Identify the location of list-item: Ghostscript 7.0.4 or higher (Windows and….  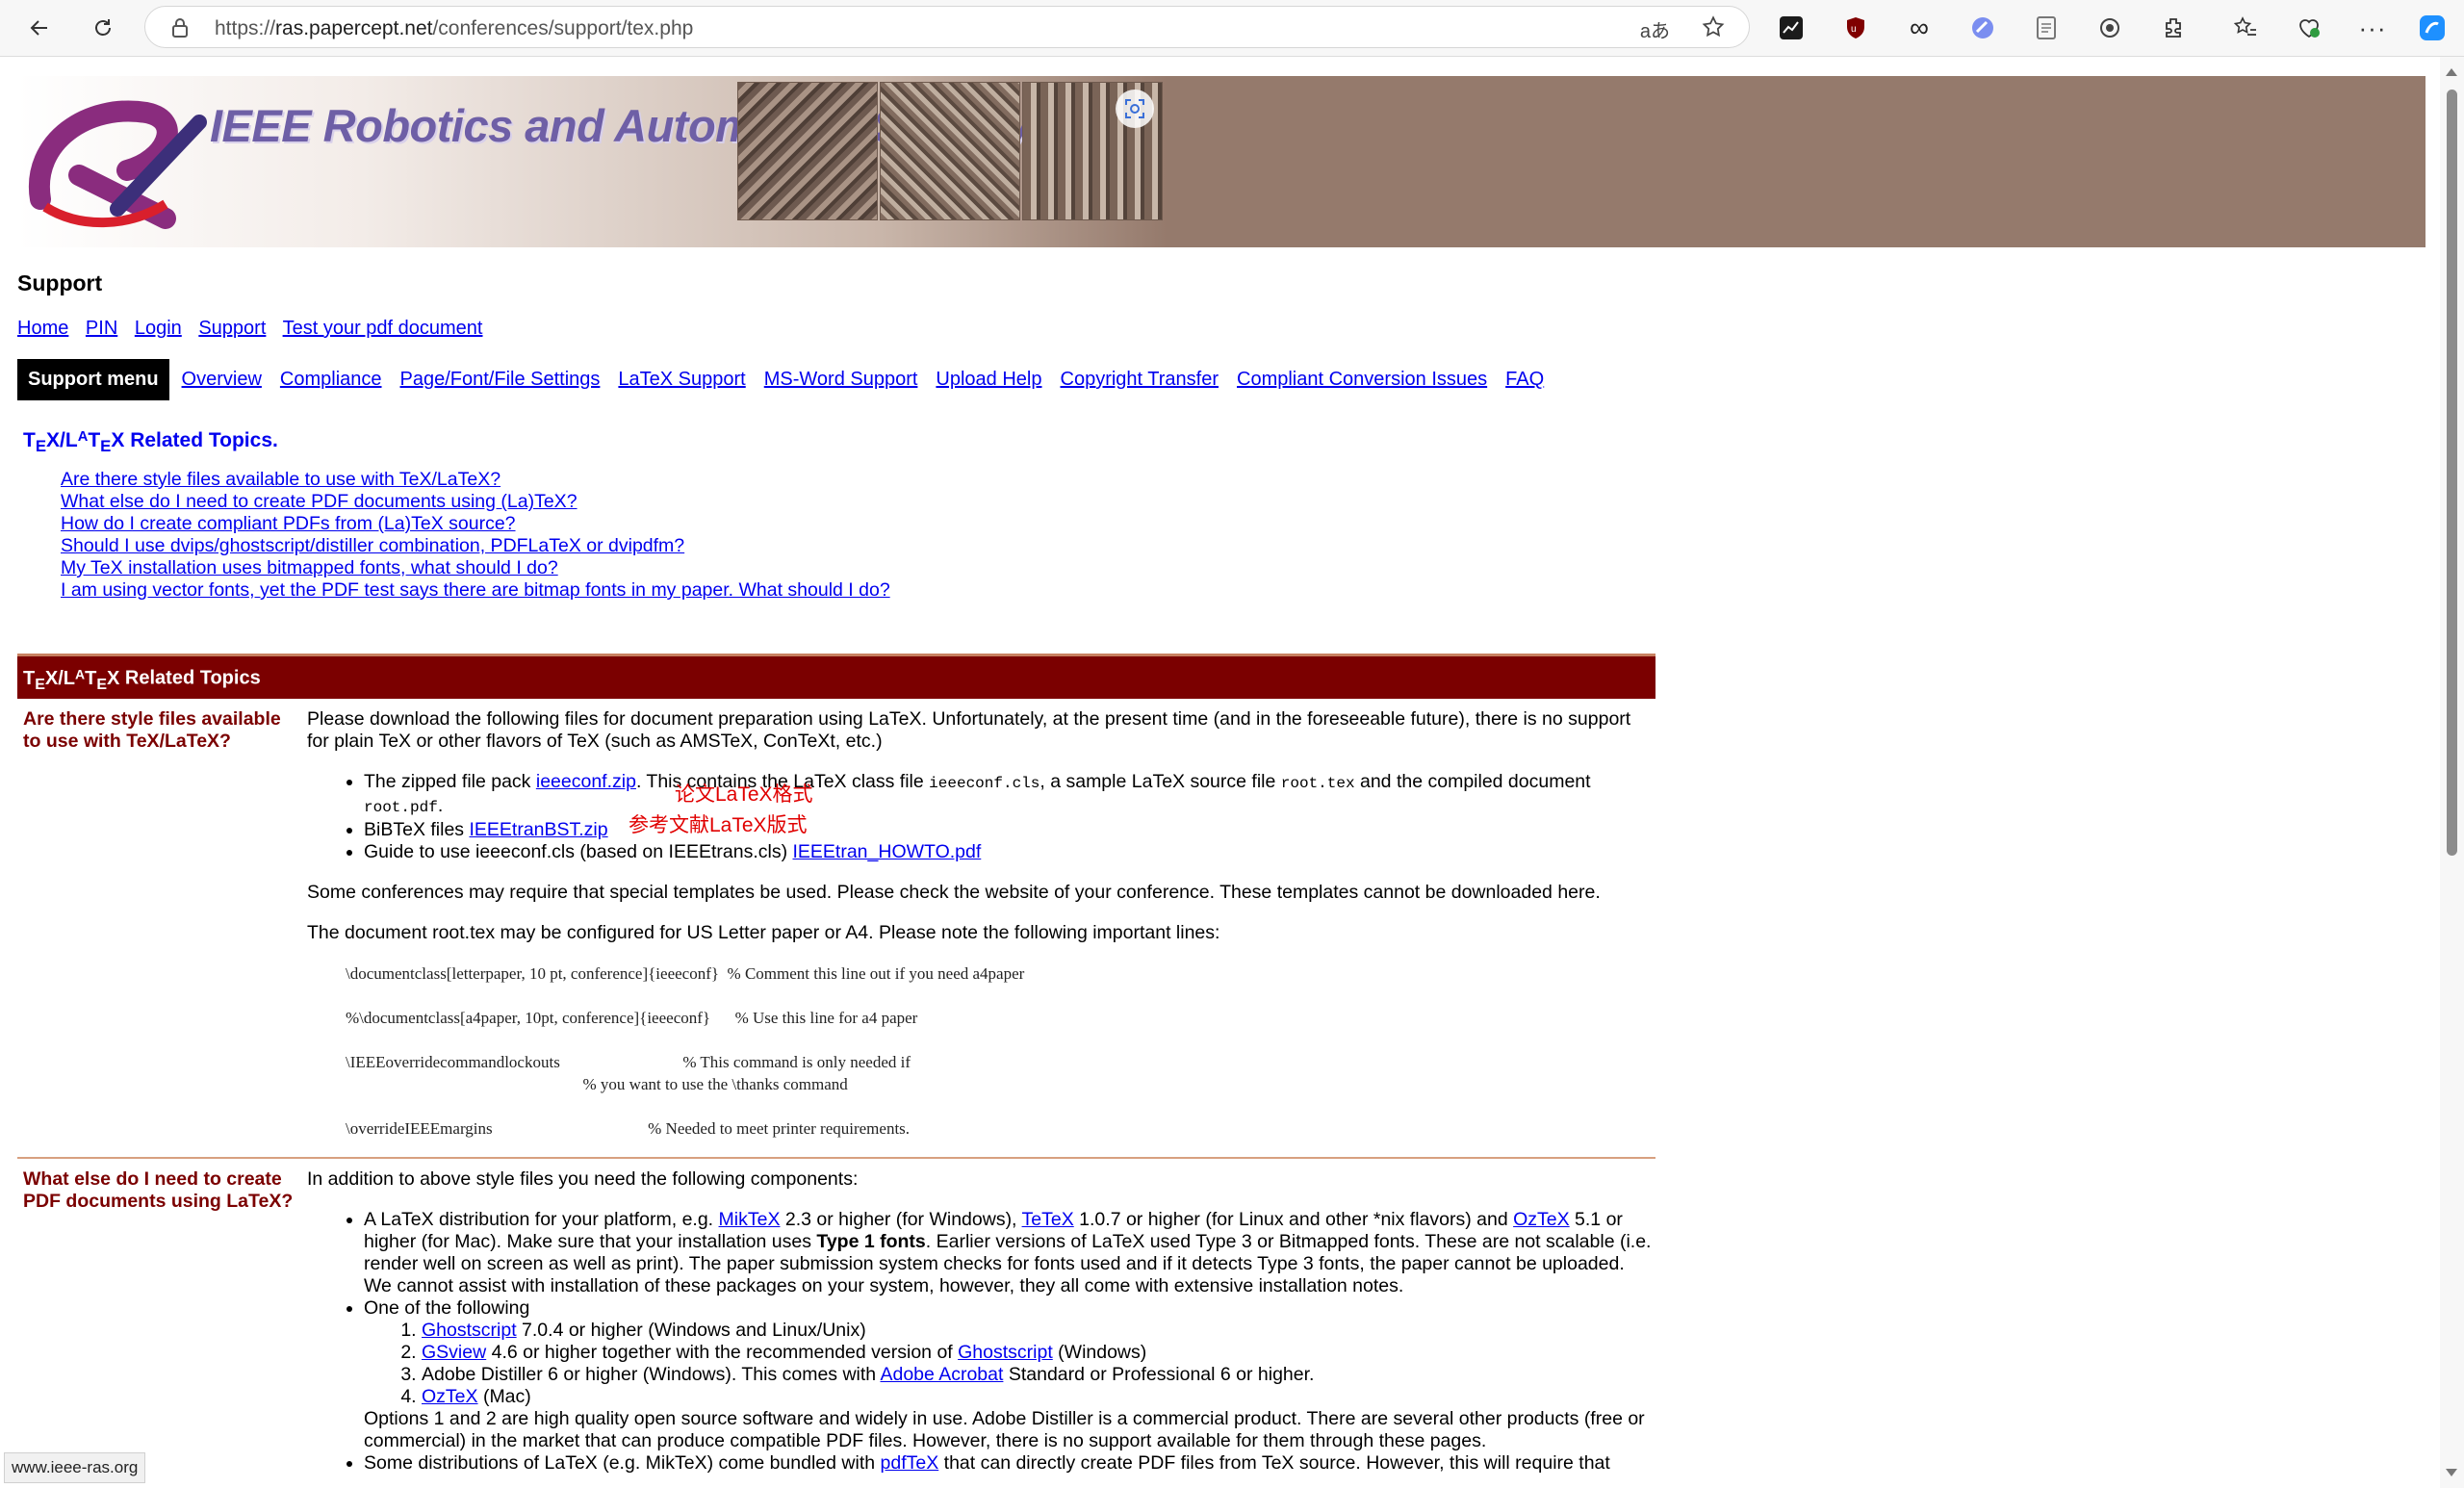
(1039, 1331).